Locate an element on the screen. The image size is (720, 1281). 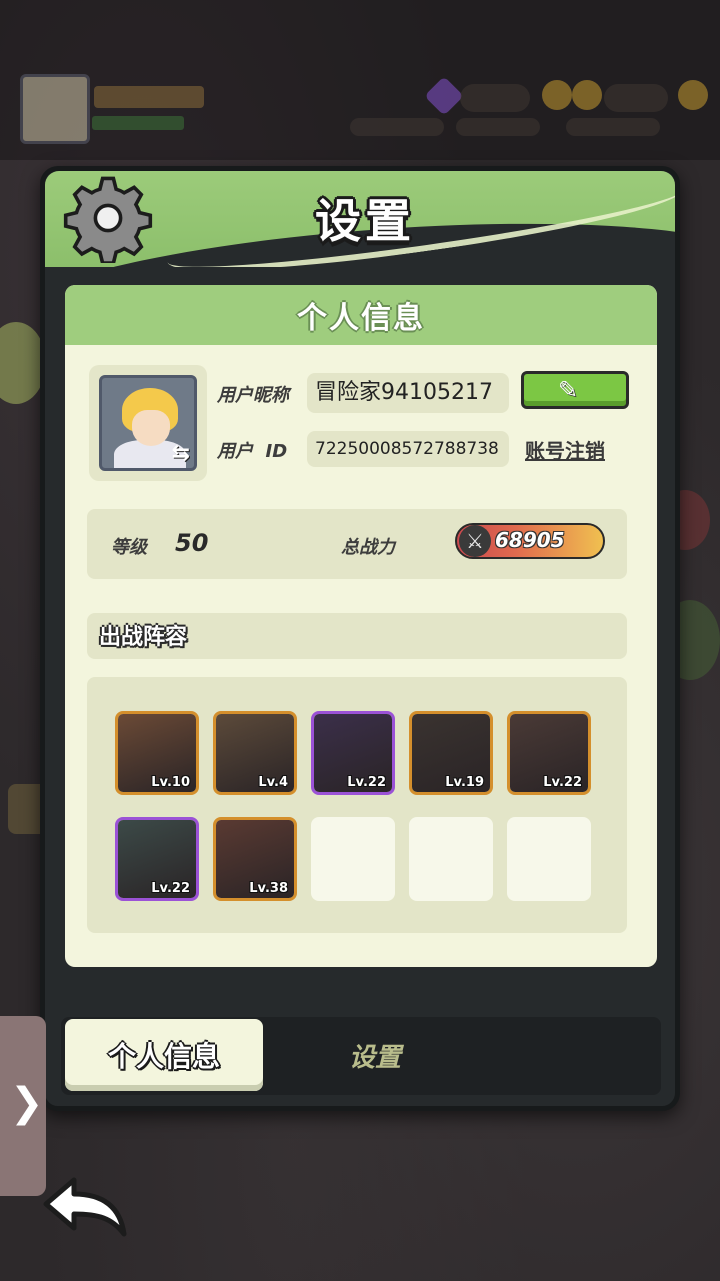
edit-nickname-button: ✎ is located at coordinates (575, 390).